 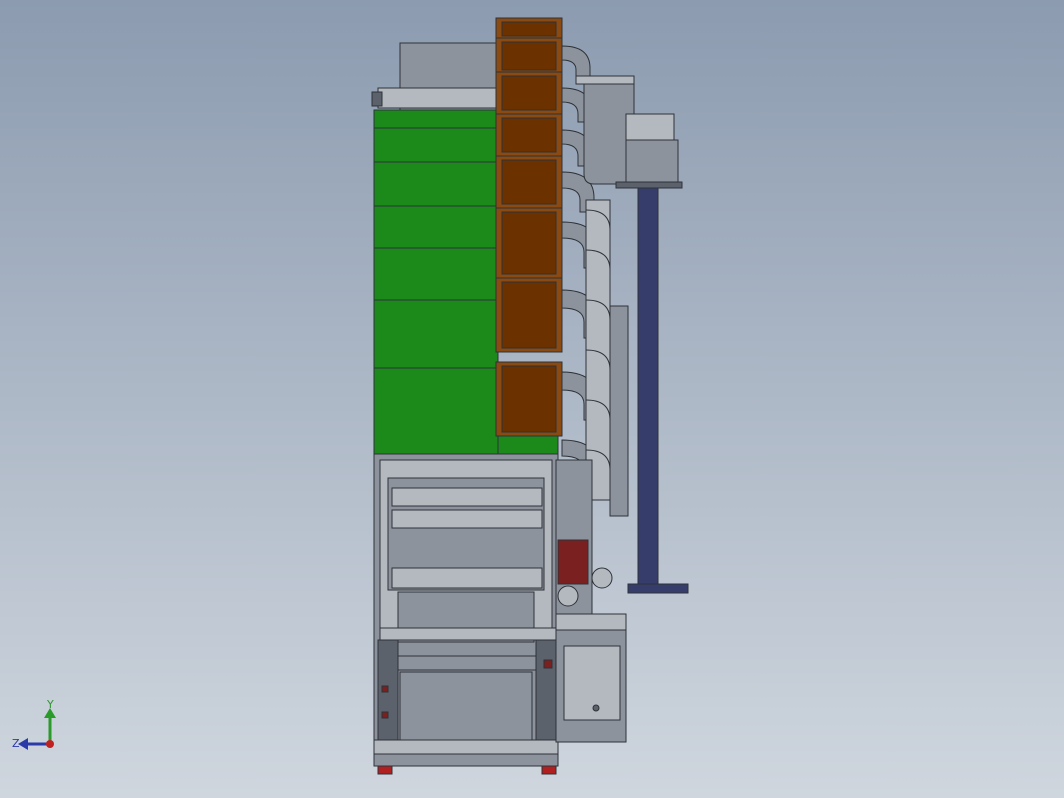 What do you see at coordinates (466, 610) in the screenshot?
I see `lower-frame` at bounding box center [466, 610].